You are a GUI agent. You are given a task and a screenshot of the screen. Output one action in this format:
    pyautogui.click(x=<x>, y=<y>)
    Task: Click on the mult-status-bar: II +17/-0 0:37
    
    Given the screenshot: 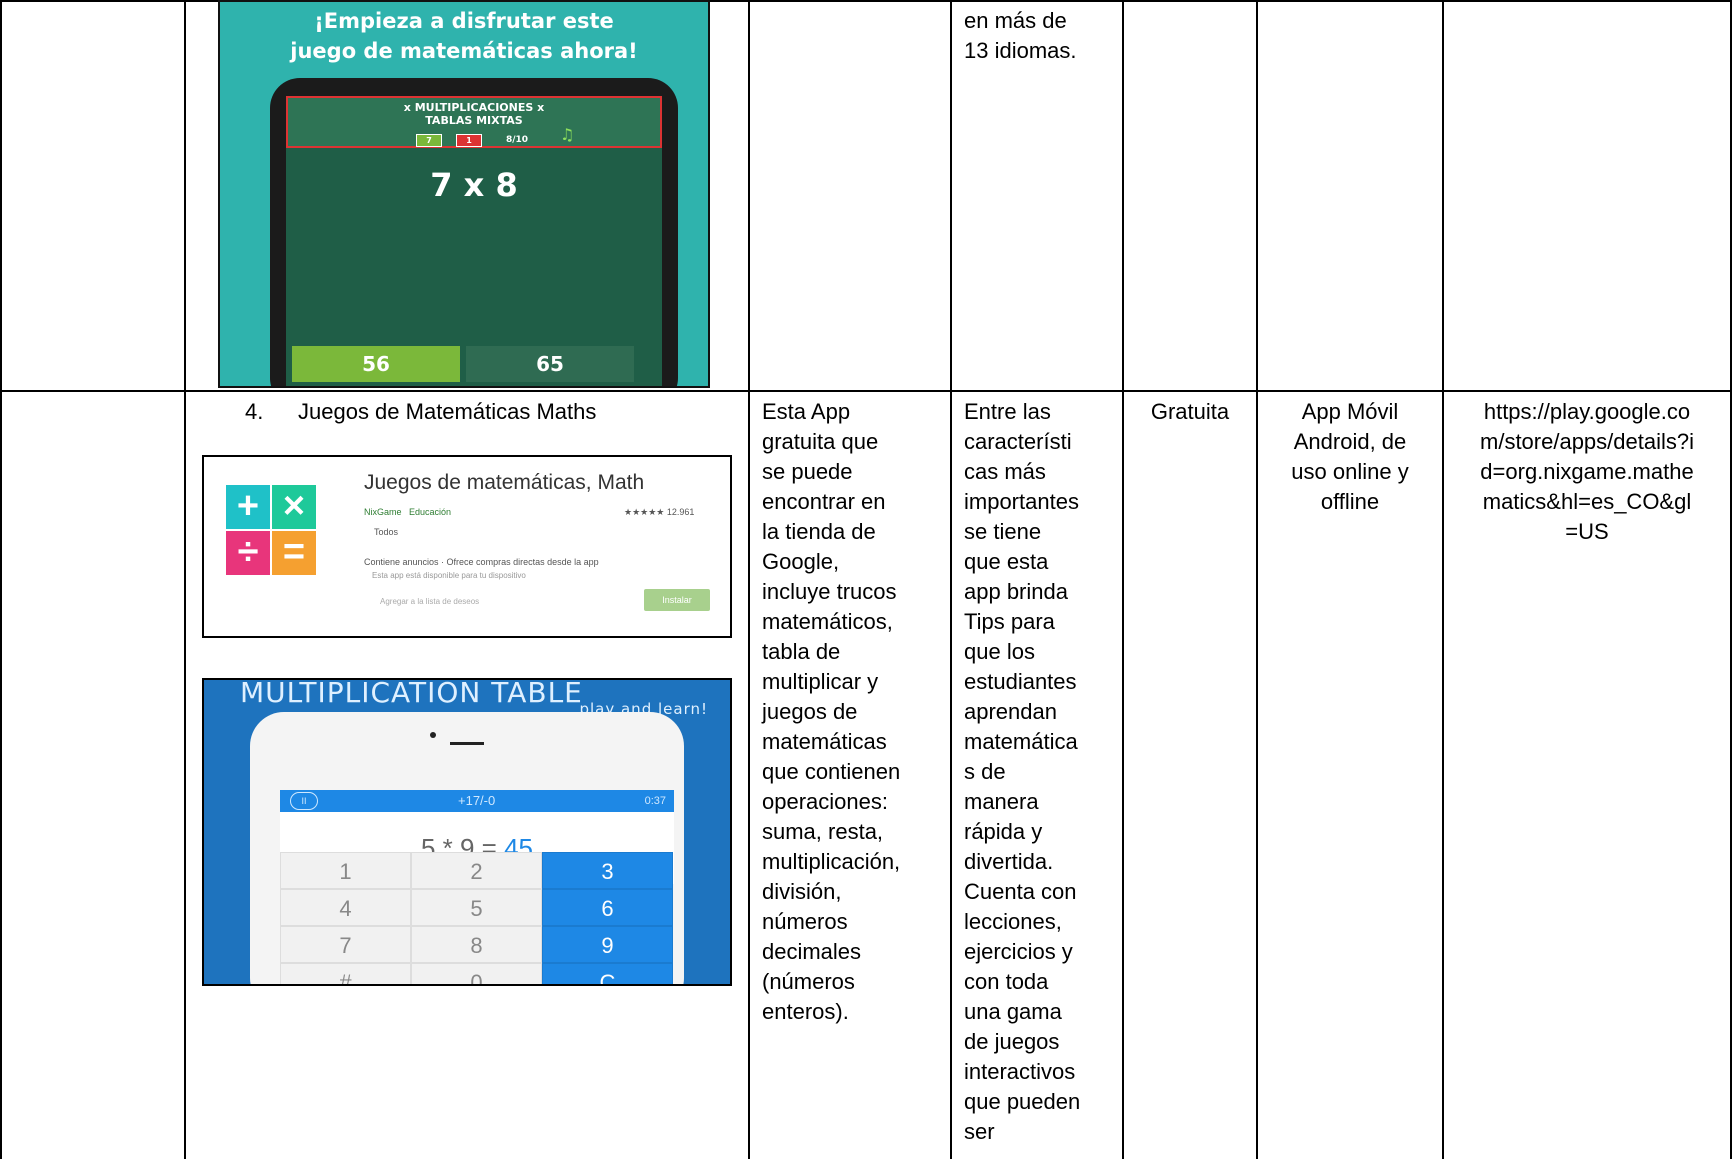 What is the action you would take?
    pyautogui.click(x=477, y=801)
    